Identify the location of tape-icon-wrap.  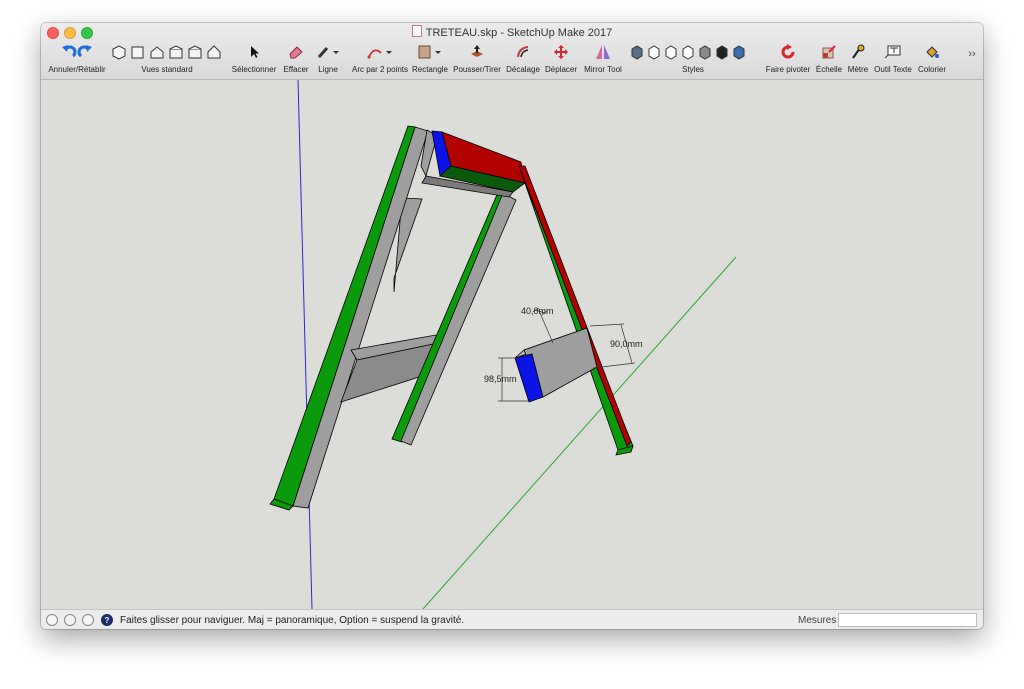
(858, 52).